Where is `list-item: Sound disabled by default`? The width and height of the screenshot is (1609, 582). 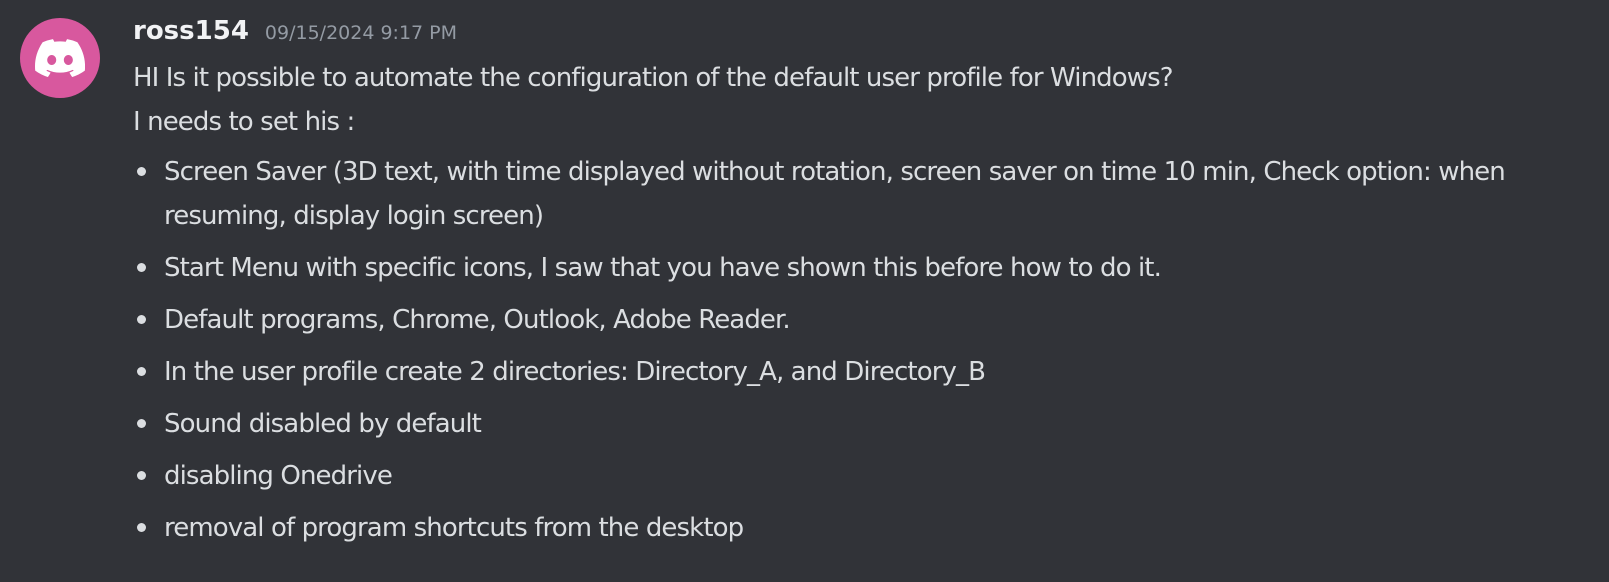 list-item: Sound disabled by default is located at coordinates (861, 424).